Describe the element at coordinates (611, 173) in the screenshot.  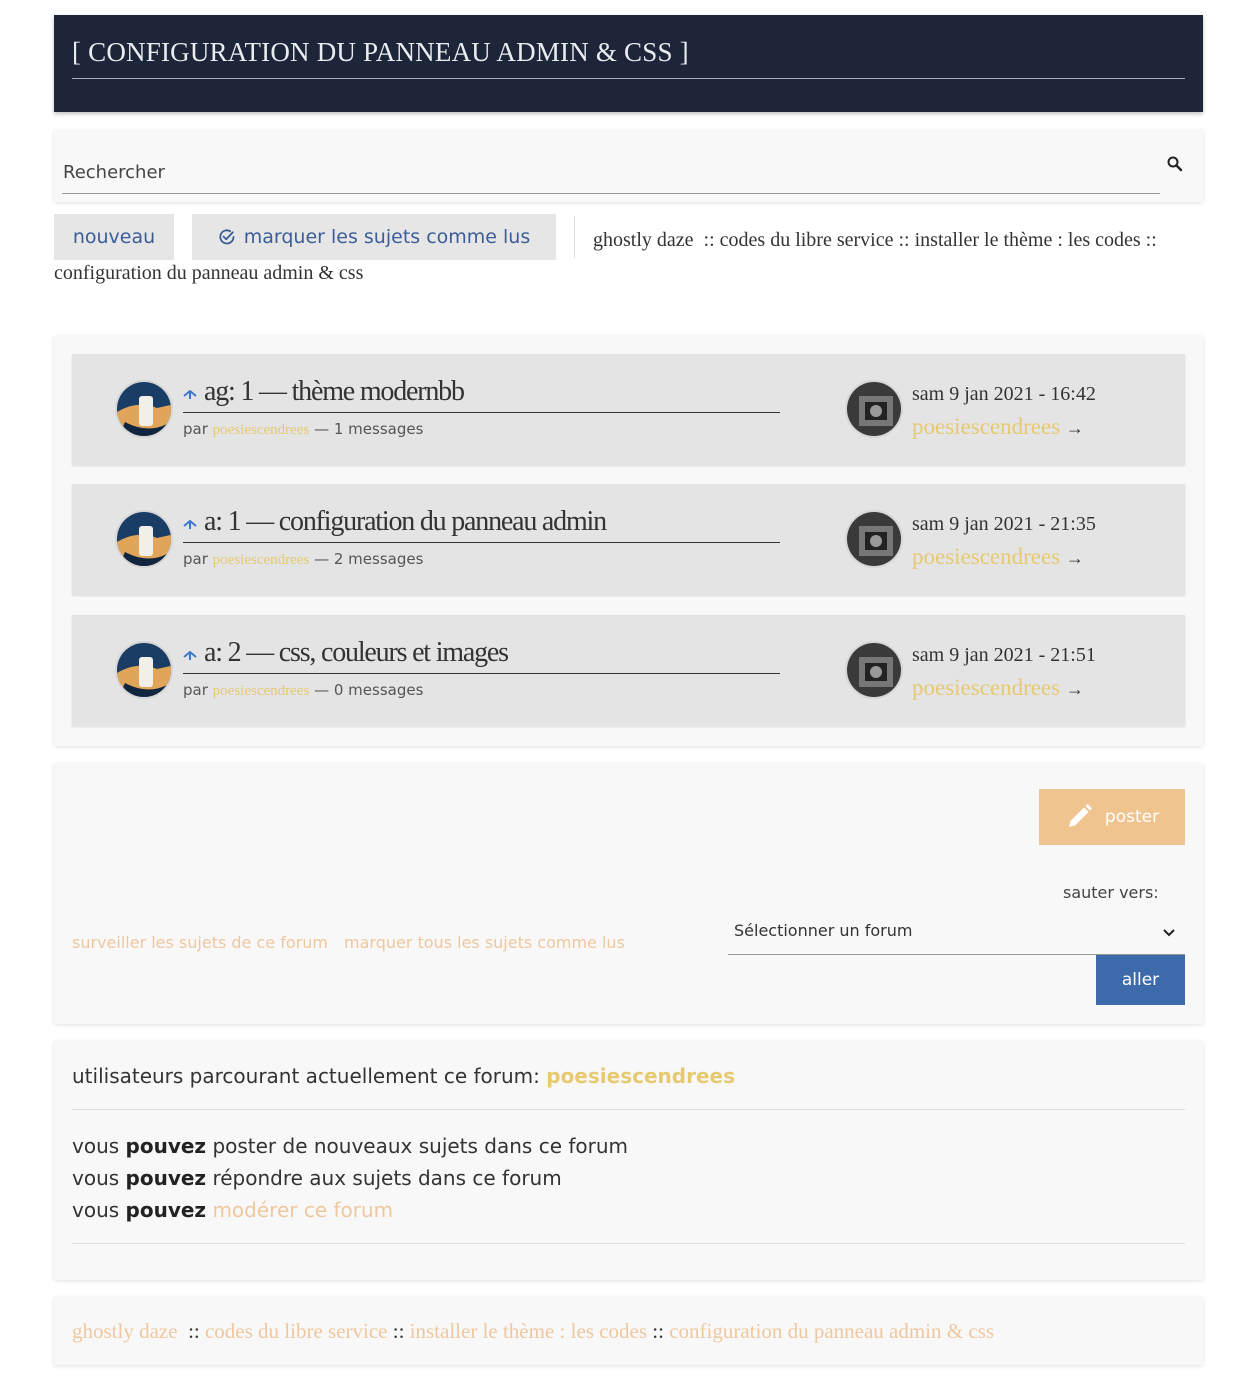
I see `search-input` at that location.